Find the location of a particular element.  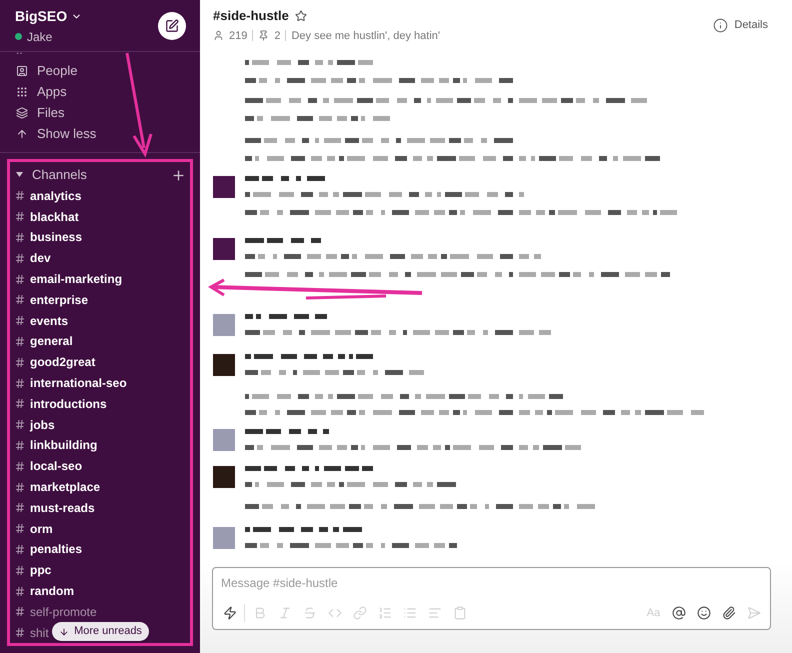

star-icon is located at coordinates (300, 16).